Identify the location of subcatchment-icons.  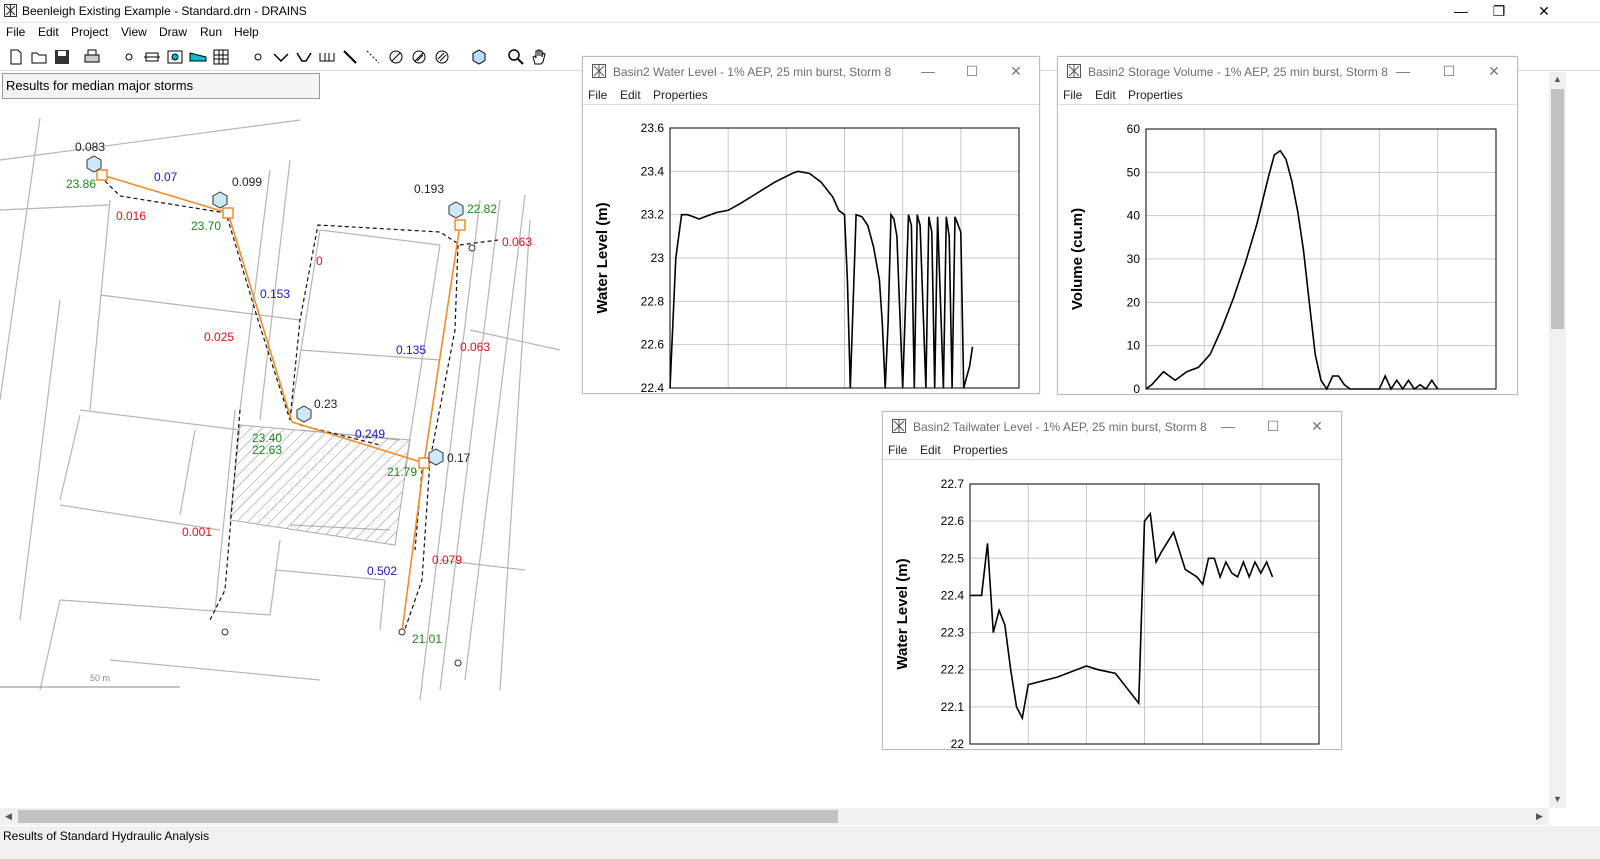
(275, 310).